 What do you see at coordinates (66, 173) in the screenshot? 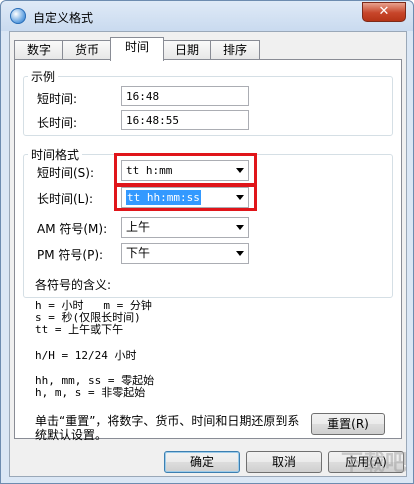
I see `short-time-label: 短时间(S):` at bounding box center [66, 173].